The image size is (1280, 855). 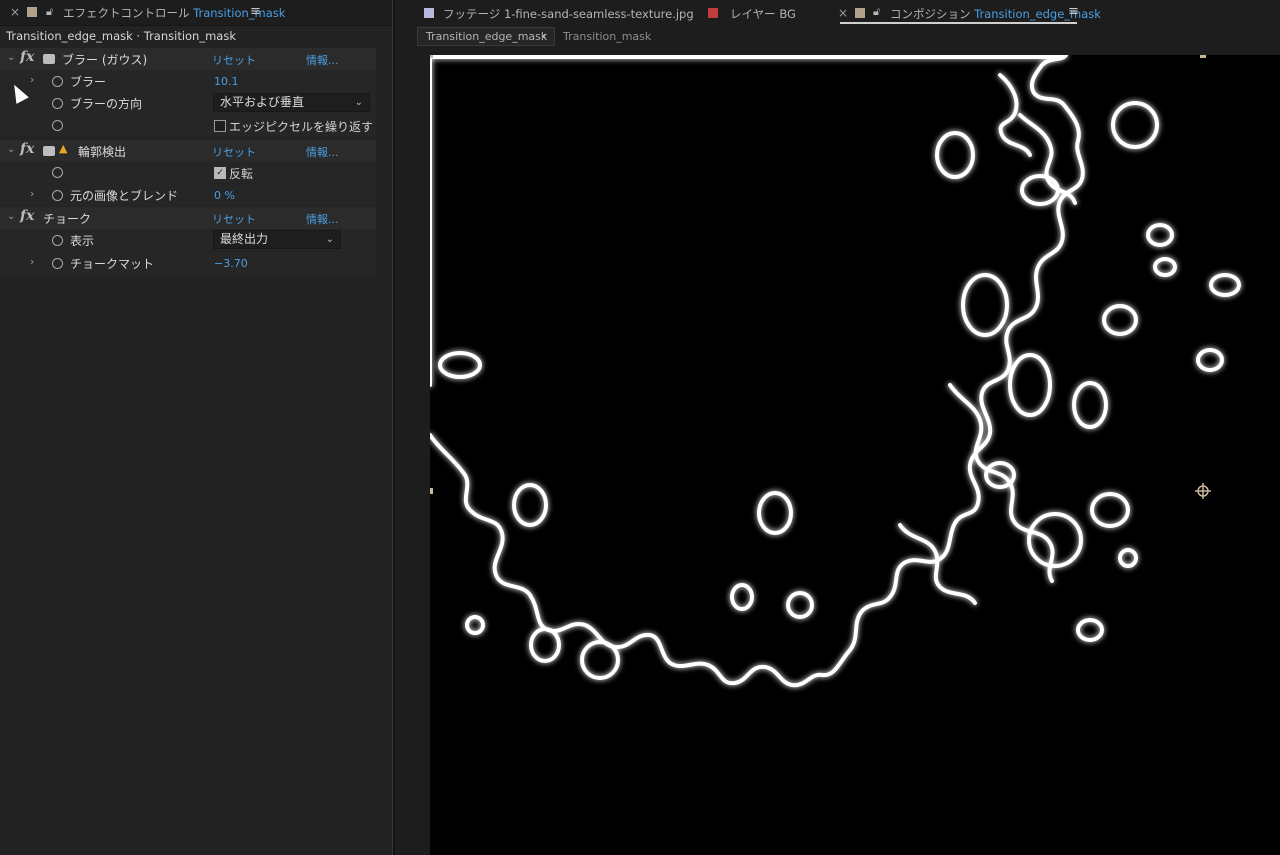 What do you see at coordinates (63, 148) in the screenshot?
I see `warning-icon: ▲` at bounding box center [63, 148].